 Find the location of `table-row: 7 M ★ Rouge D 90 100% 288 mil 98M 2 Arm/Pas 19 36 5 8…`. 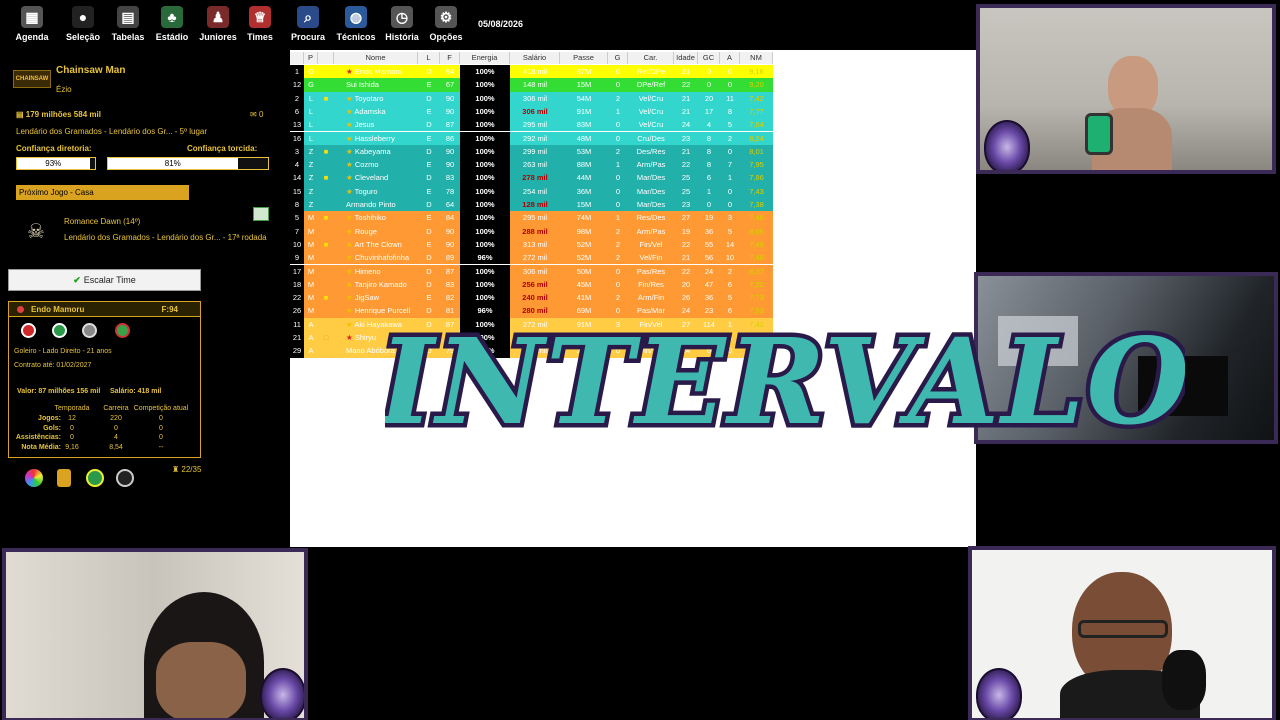

table-row: 7 M ★ Rouge D 90 100% 288 mil 98M 2 Arm/Pas 19 36 5 8… is located at coordinates (531, 231).